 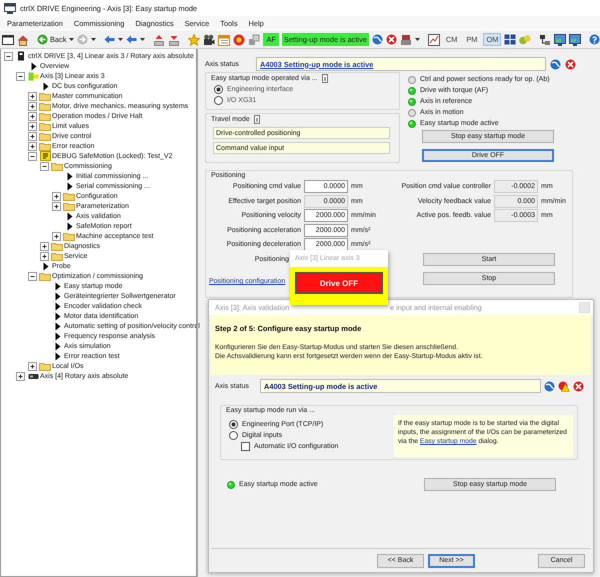 I want to click on chart-icon, so click(x=434, y=40).